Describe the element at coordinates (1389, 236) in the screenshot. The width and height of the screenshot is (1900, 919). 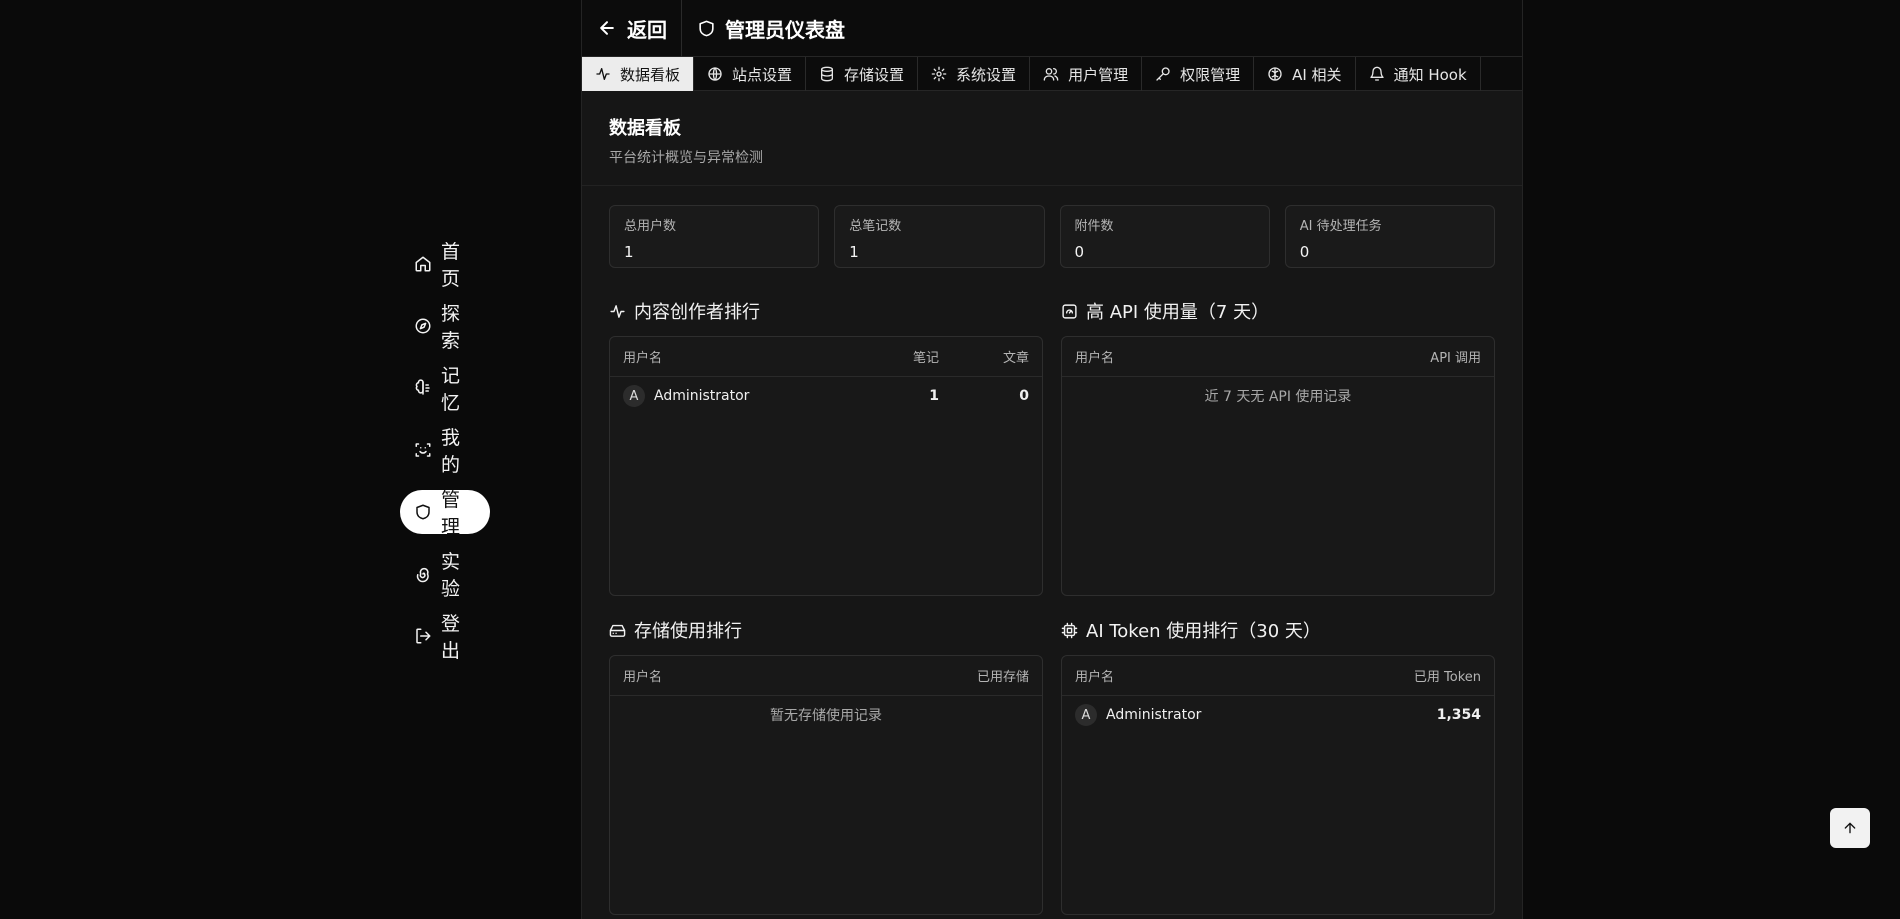
I see `stat-card-ai-tasks: AI 待处理任务 0` at that location.